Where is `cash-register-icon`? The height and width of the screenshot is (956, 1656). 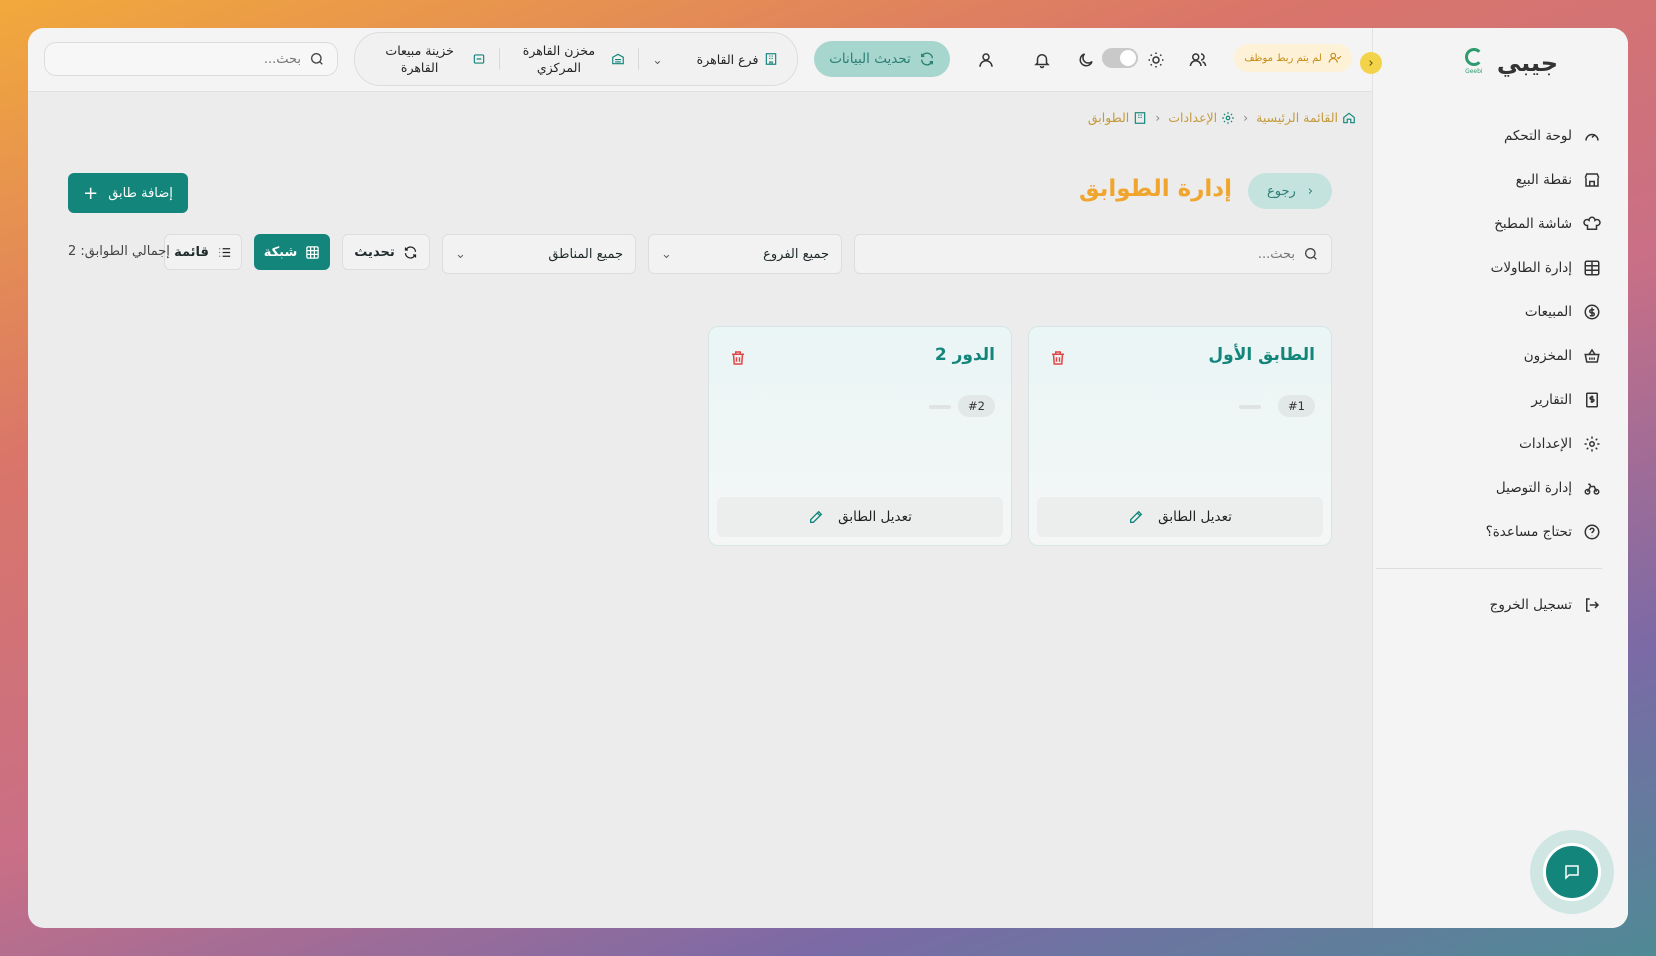 cash-register-icon is located at coordinates (478, 59).